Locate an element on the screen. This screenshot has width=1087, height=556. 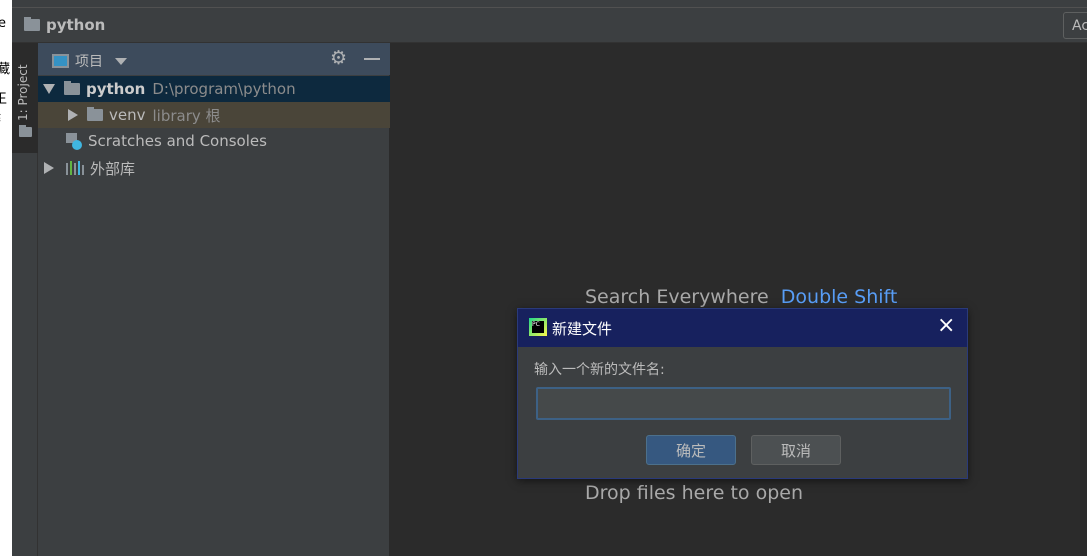
bg-fragment: 藏 is located at coordinates (5, 69).